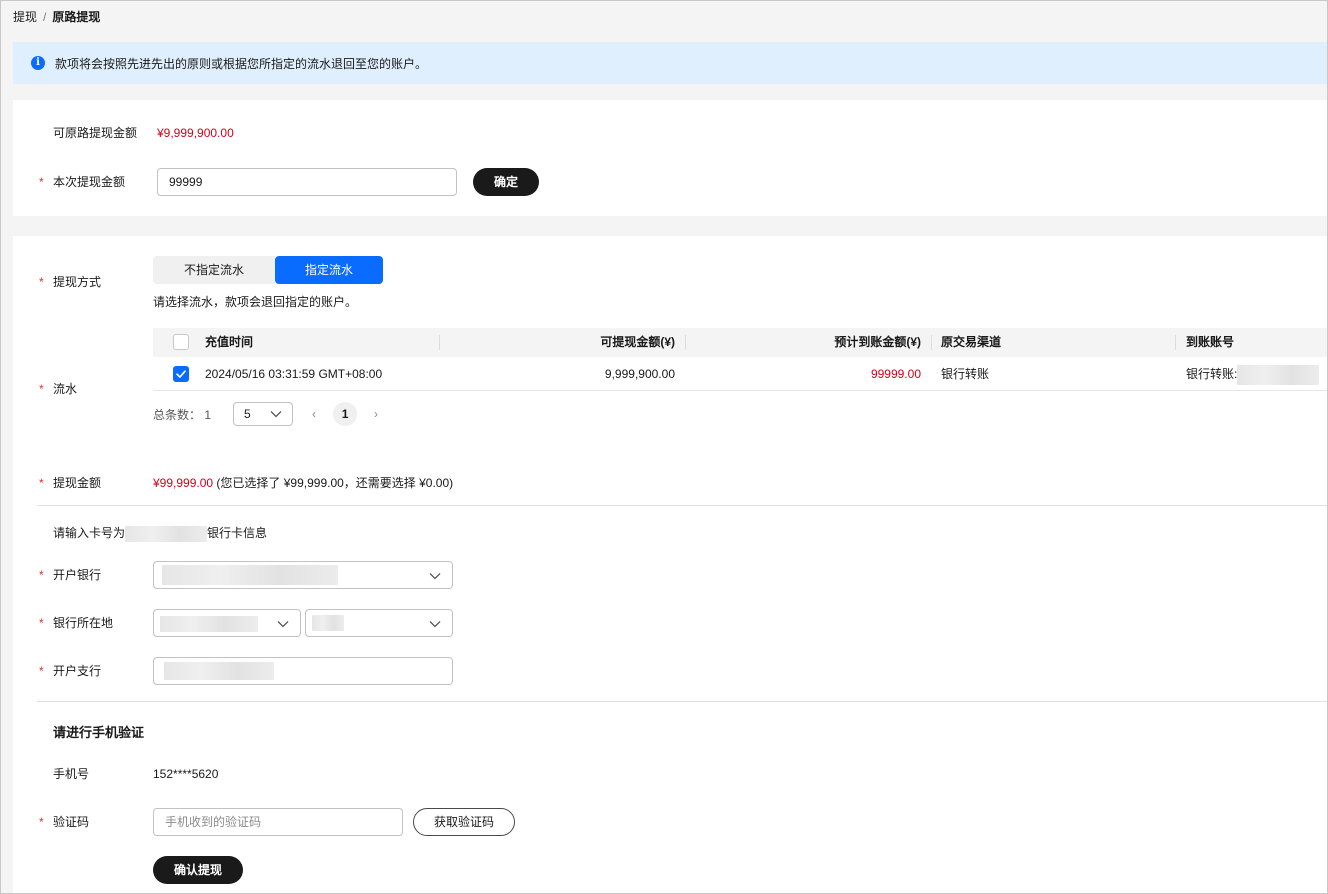 The width and height of the screenshot is (1328, 894). Describe the element at coordinates (877, 342) in the screenshot. I see `column-header-expected: 预计到账金额(¥)` at that location.